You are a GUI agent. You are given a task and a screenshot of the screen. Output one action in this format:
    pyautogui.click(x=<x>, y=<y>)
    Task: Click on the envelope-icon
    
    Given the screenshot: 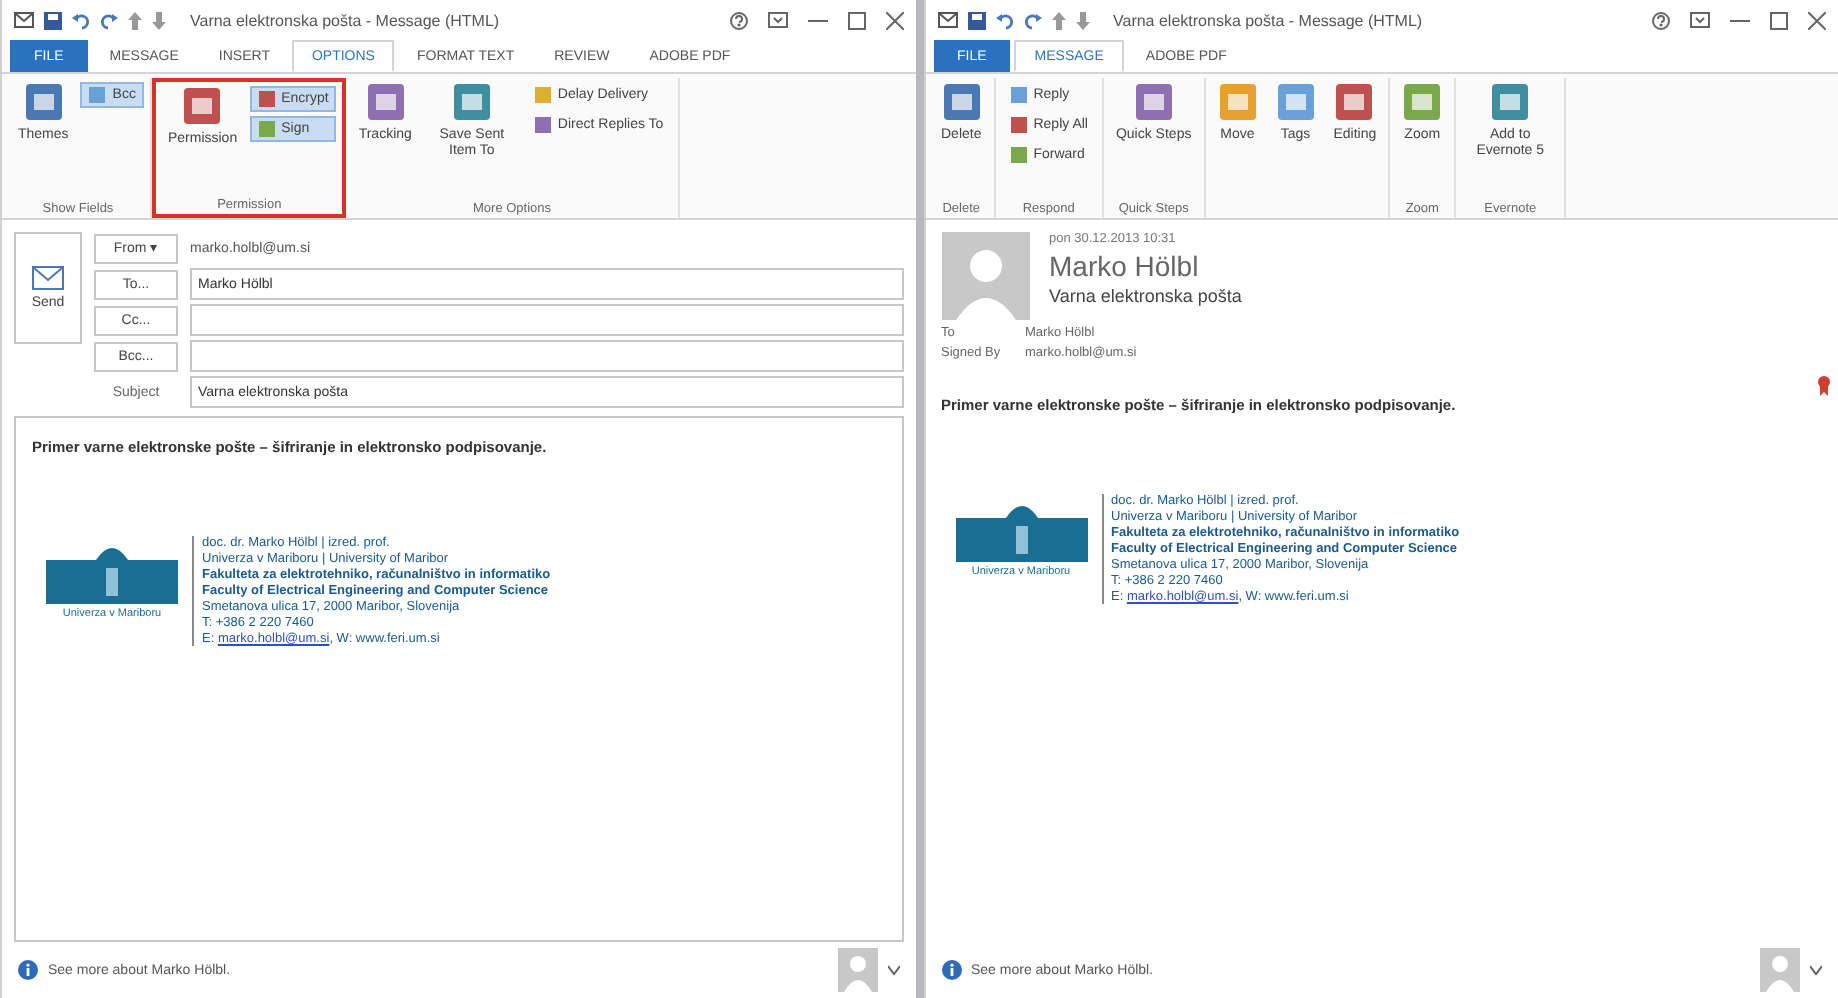 What is the action you would take?
    pyautogui.click(x=48, y=278)
    